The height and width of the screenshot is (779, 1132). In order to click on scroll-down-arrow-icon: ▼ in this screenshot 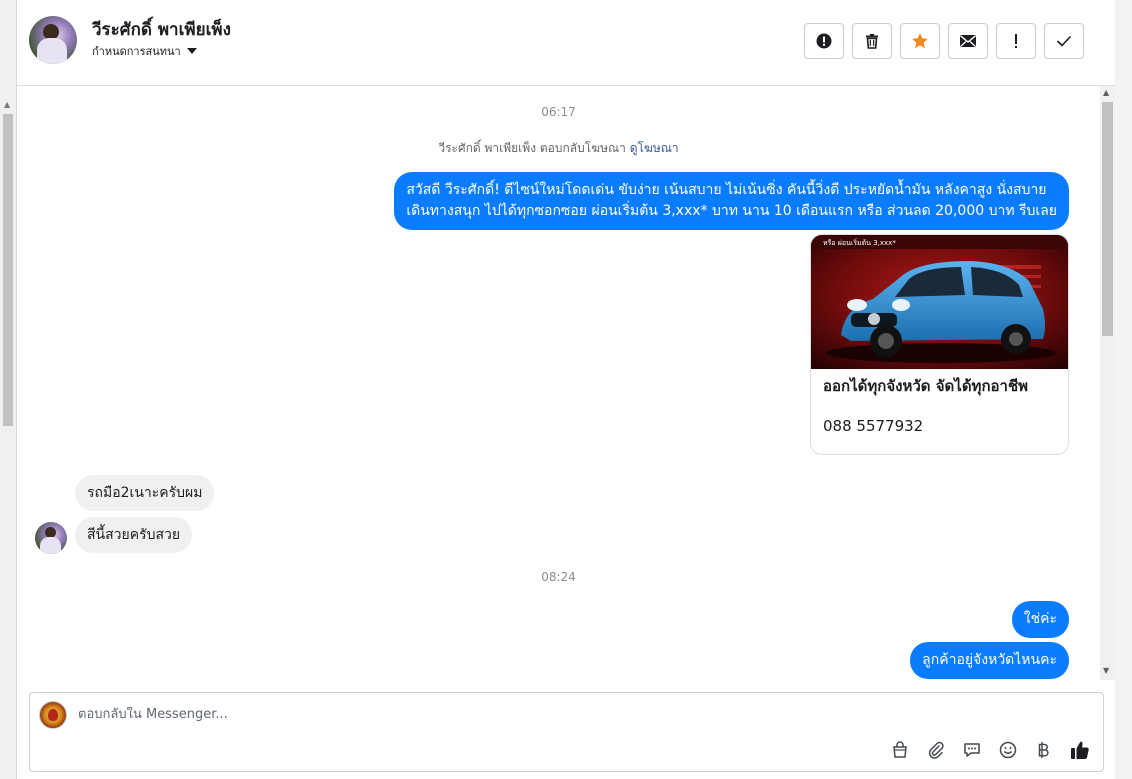, I will do `click(1106, 670)`.